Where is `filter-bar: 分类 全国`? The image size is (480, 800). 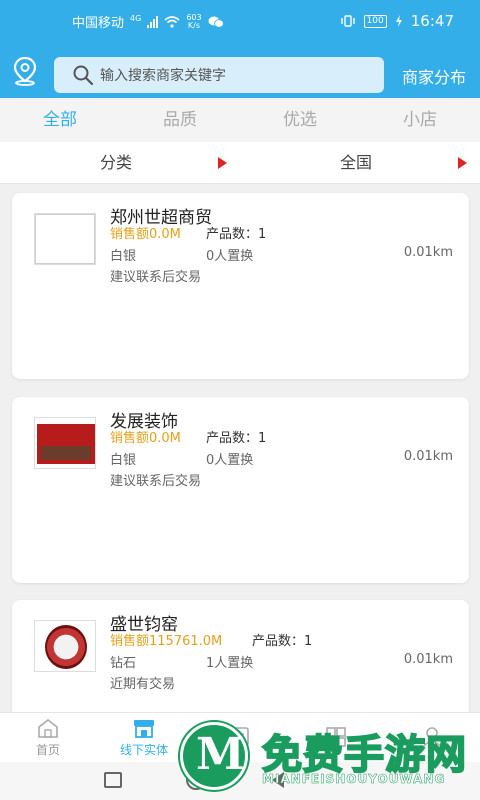 filter-bar: 分类 全国 is located at coordinates (240, 163).